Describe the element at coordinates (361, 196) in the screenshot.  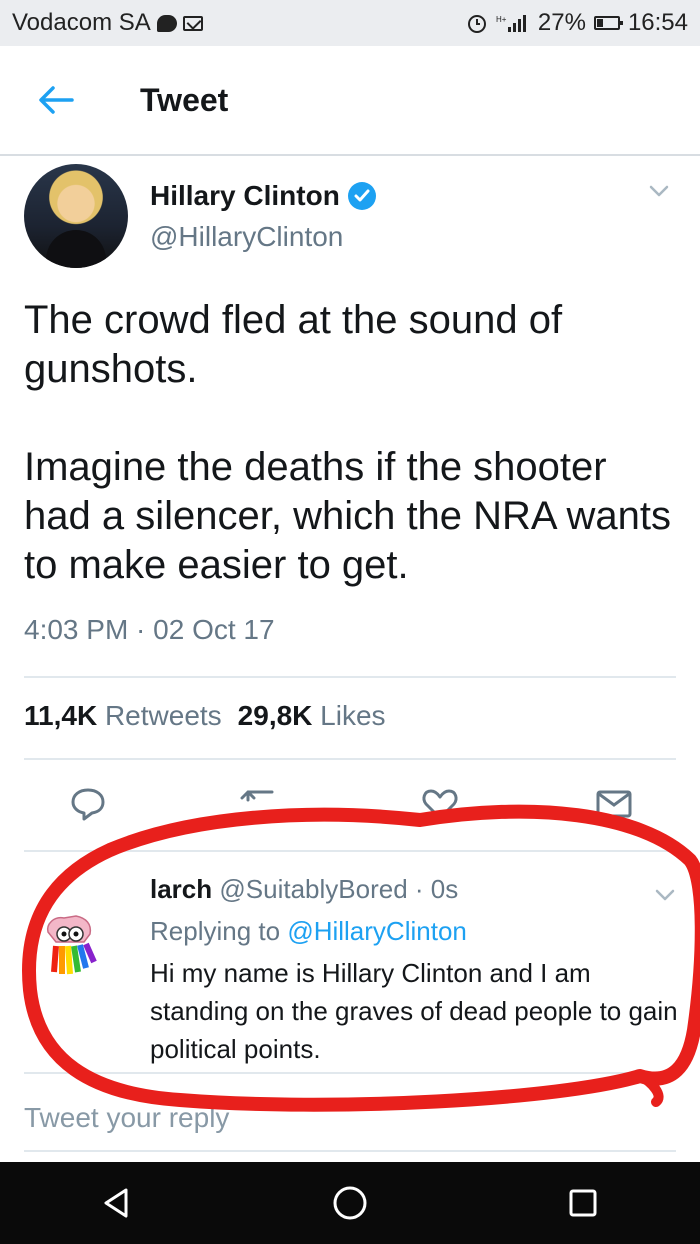
I see `verified-badge-icon` at that location.